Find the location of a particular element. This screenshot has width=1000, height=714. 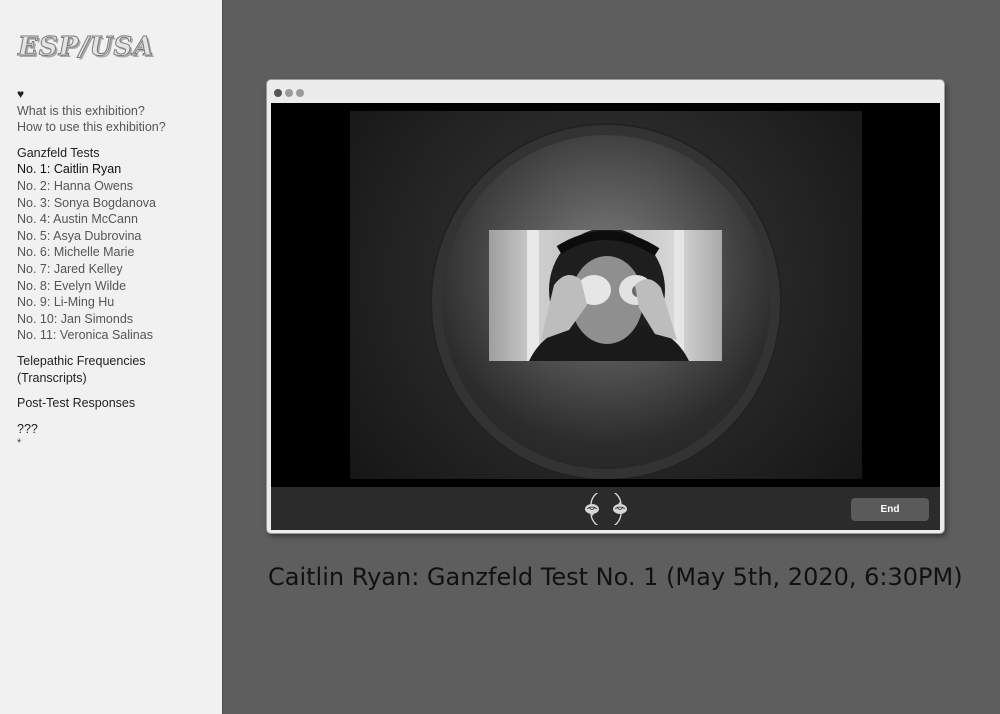

participant-video is located at coordinates (605, 295).